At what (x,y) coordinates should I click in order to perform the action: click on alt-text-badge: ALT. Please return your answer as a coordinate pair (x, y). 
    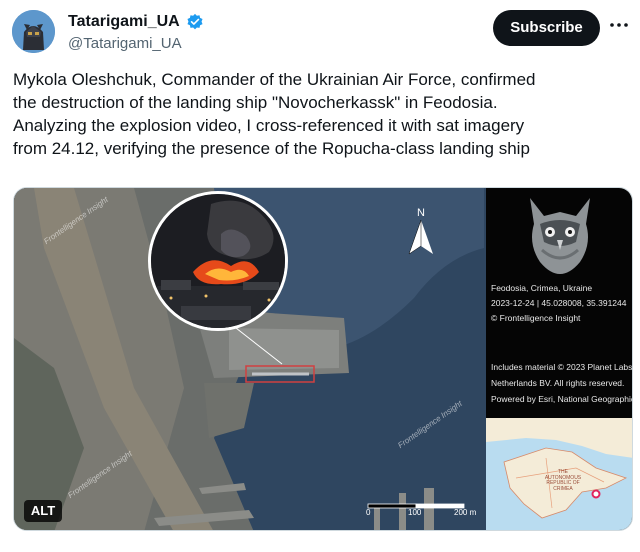
    Looking at the image, I should click on (43, 511).